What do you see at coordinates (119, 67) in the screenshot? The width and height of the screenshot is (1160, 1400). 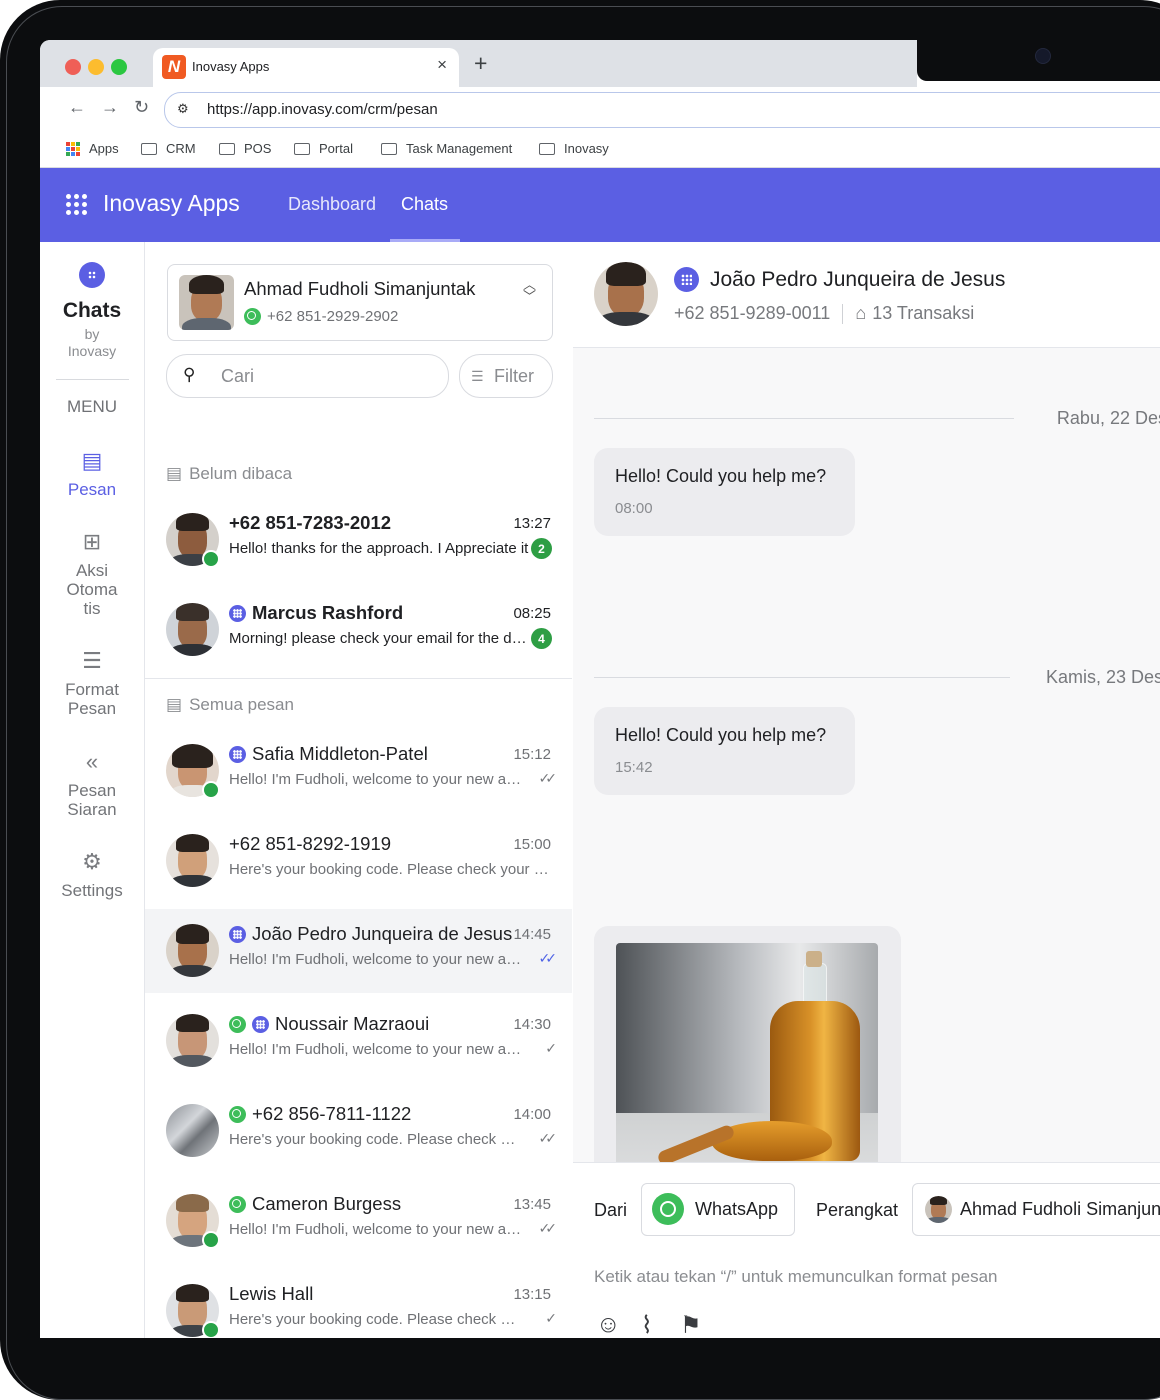 I see `maximize-window-button` at bounding box center [119, 67].